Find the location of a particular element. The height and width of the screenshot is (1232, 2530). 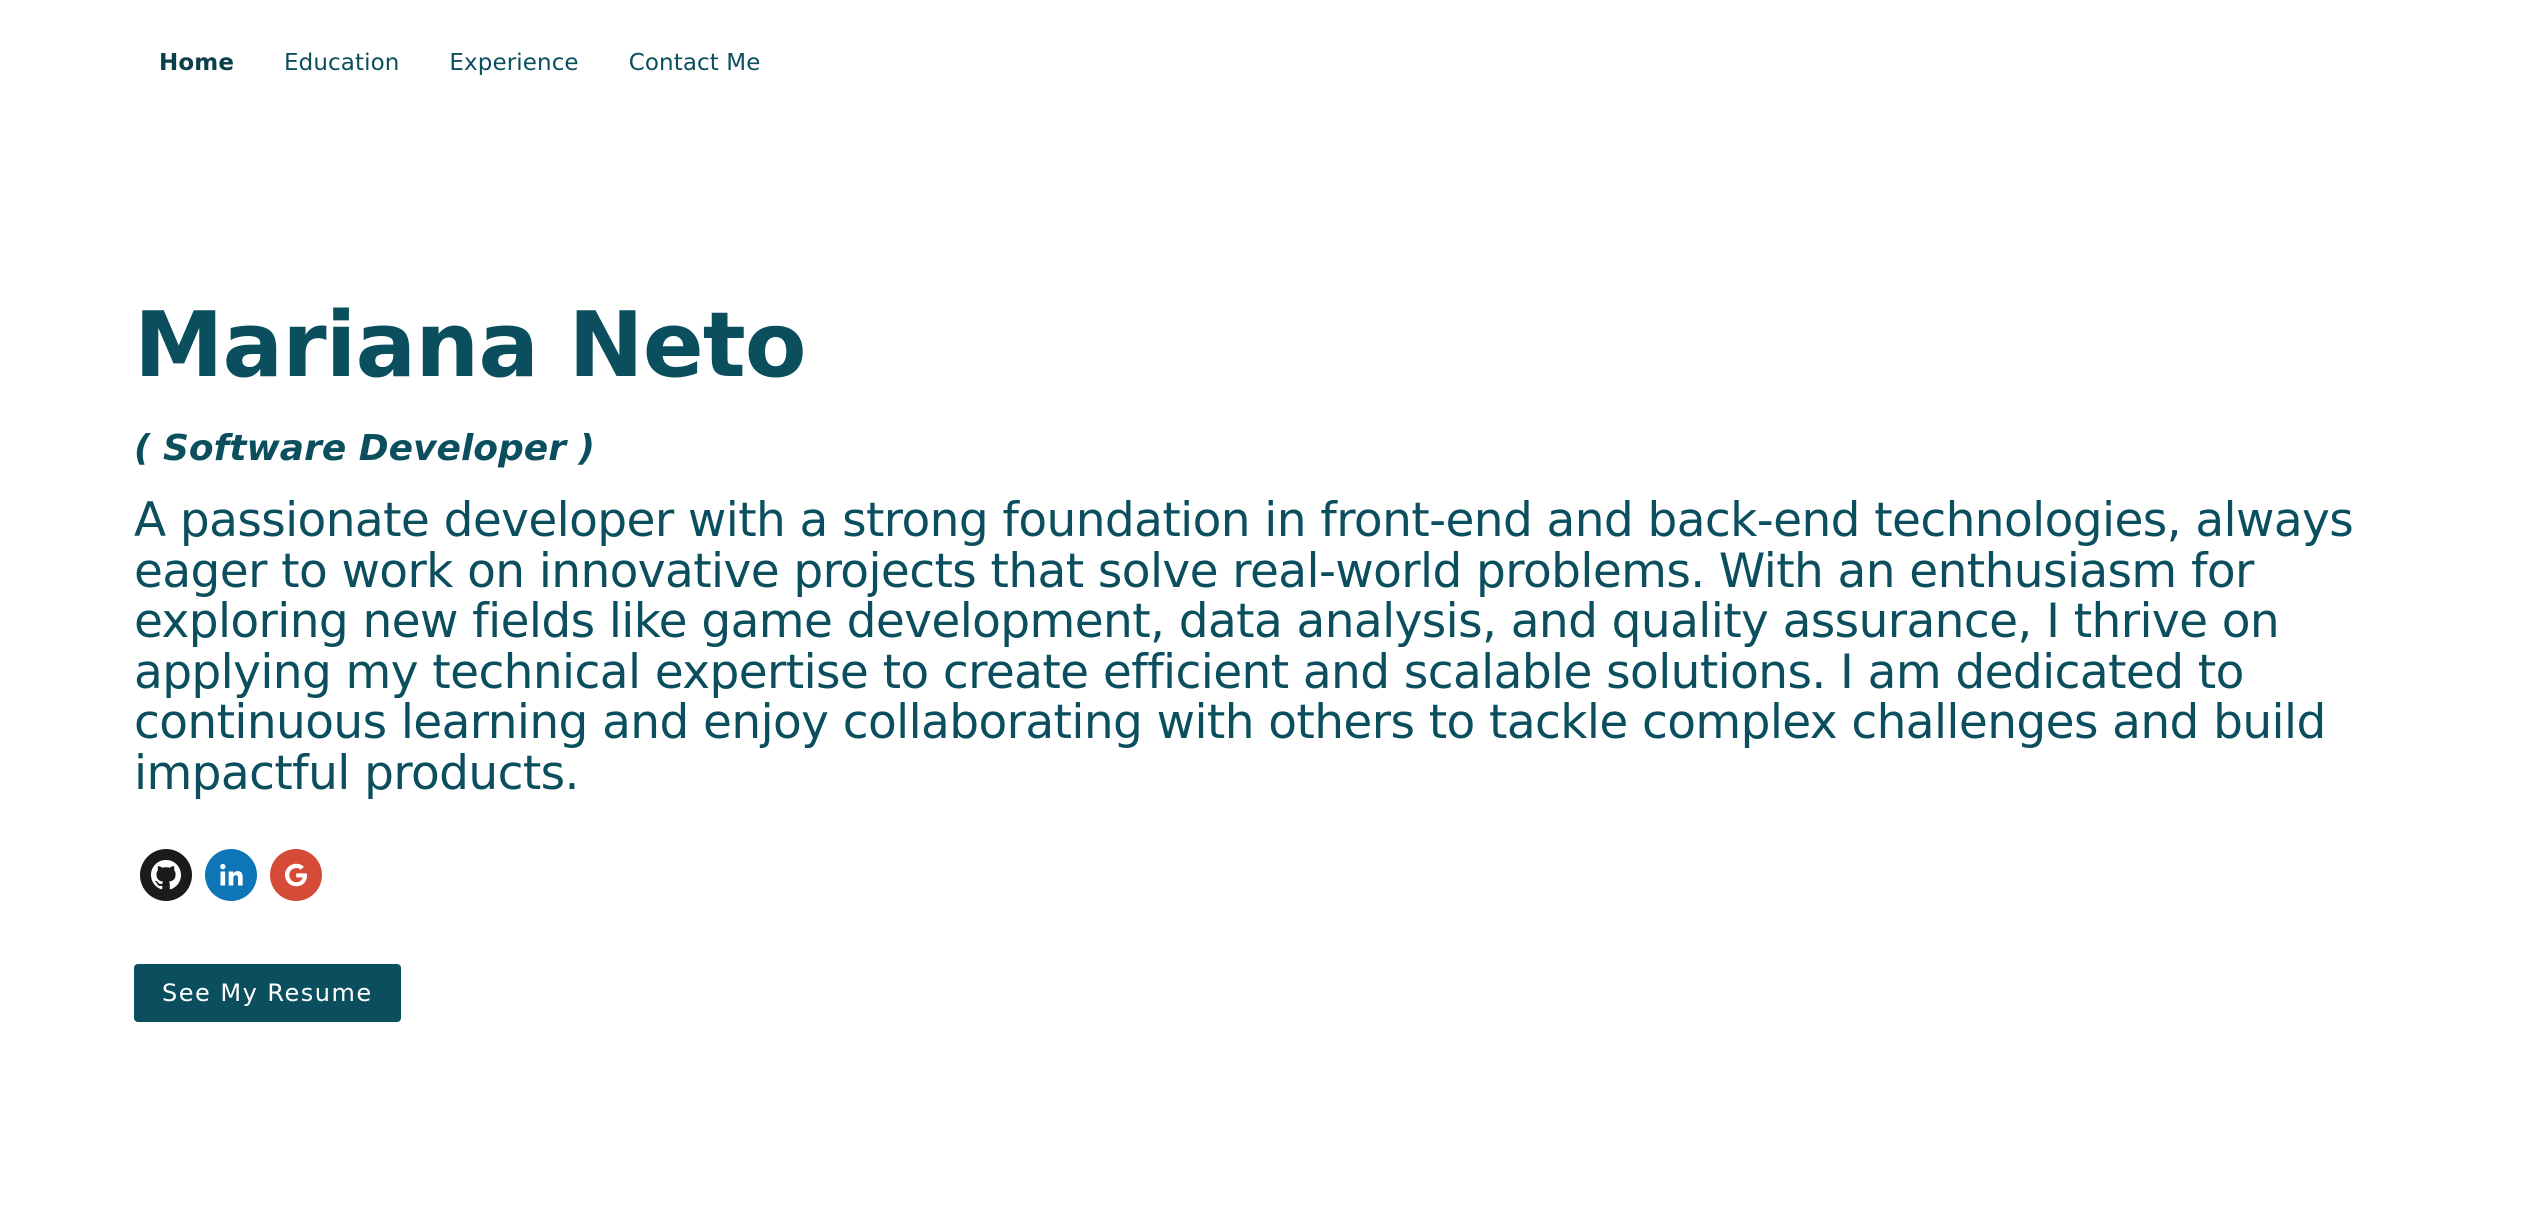

linkedin-icon is located at coordinates (231, 875).